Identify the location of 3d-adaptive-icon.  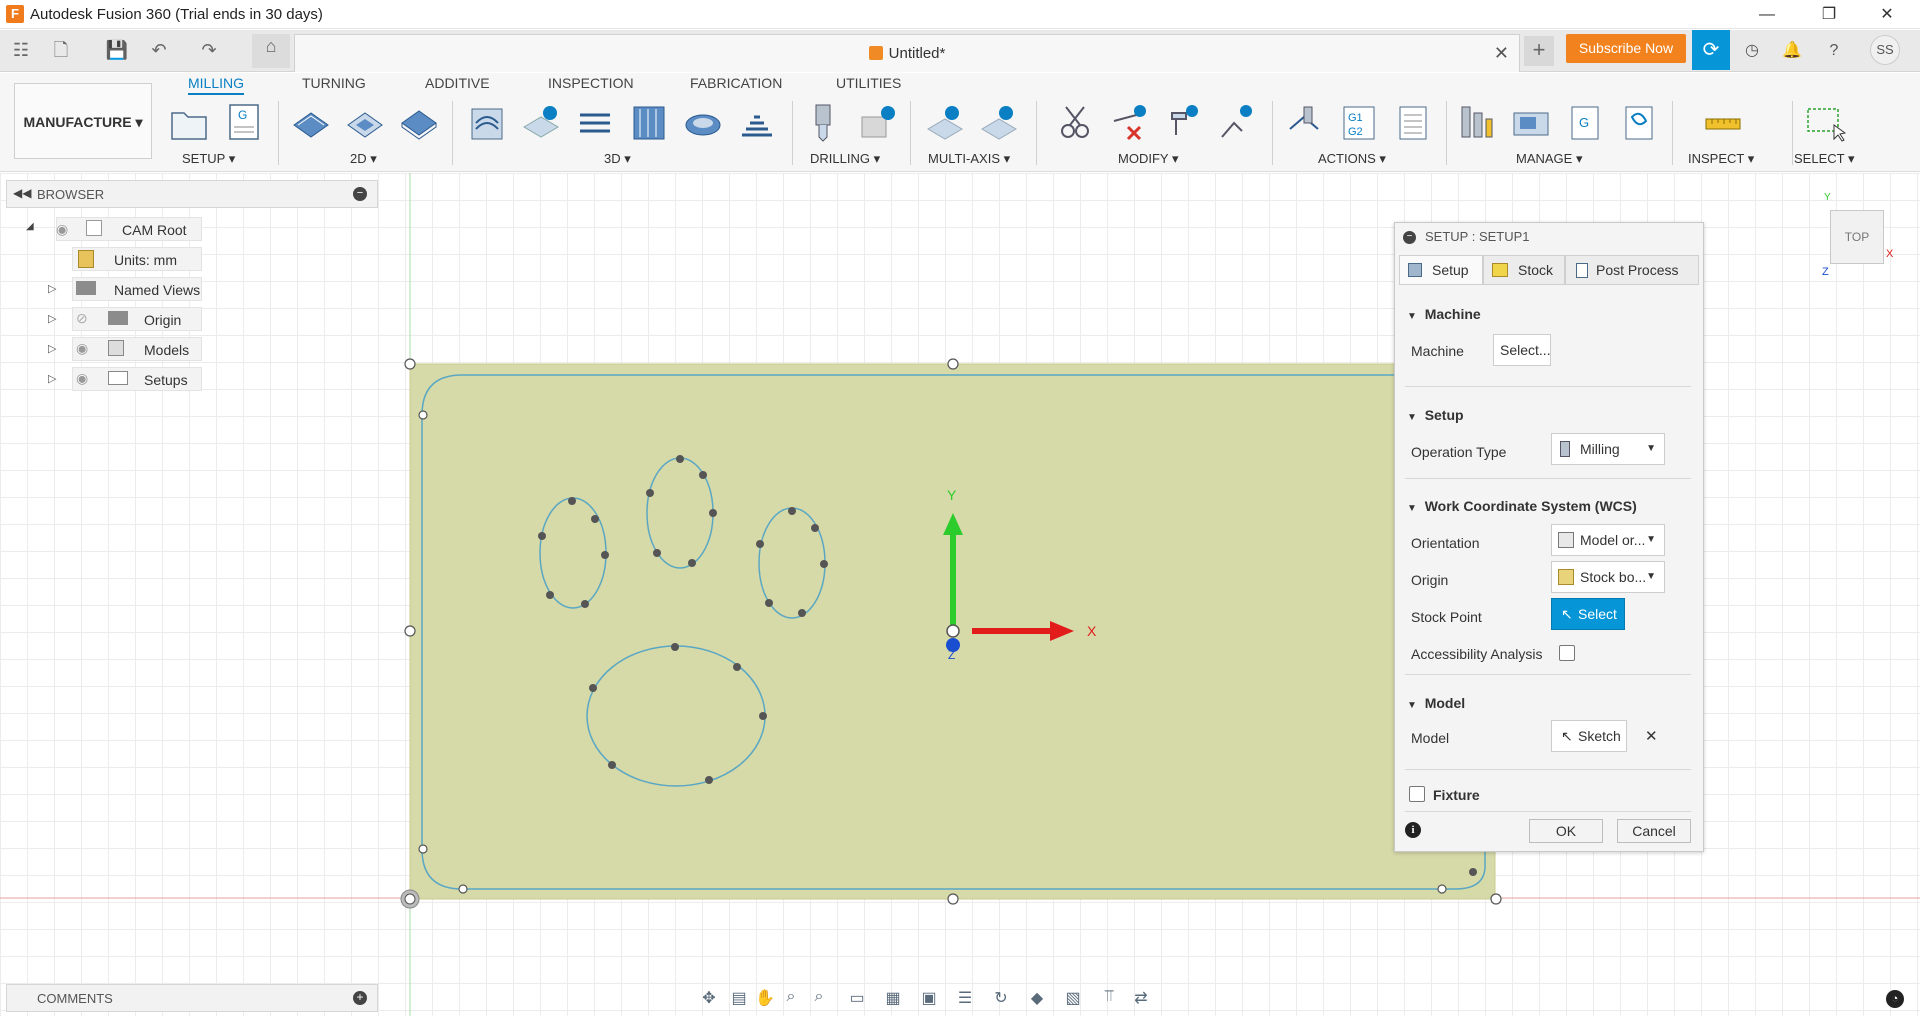
(487, 123).